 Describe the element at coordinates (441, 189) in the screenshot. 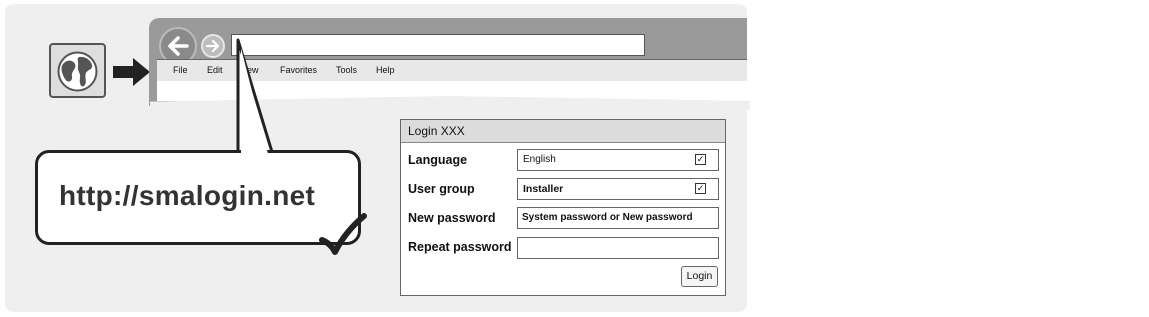

I see `user-group-label: User group` at that location.